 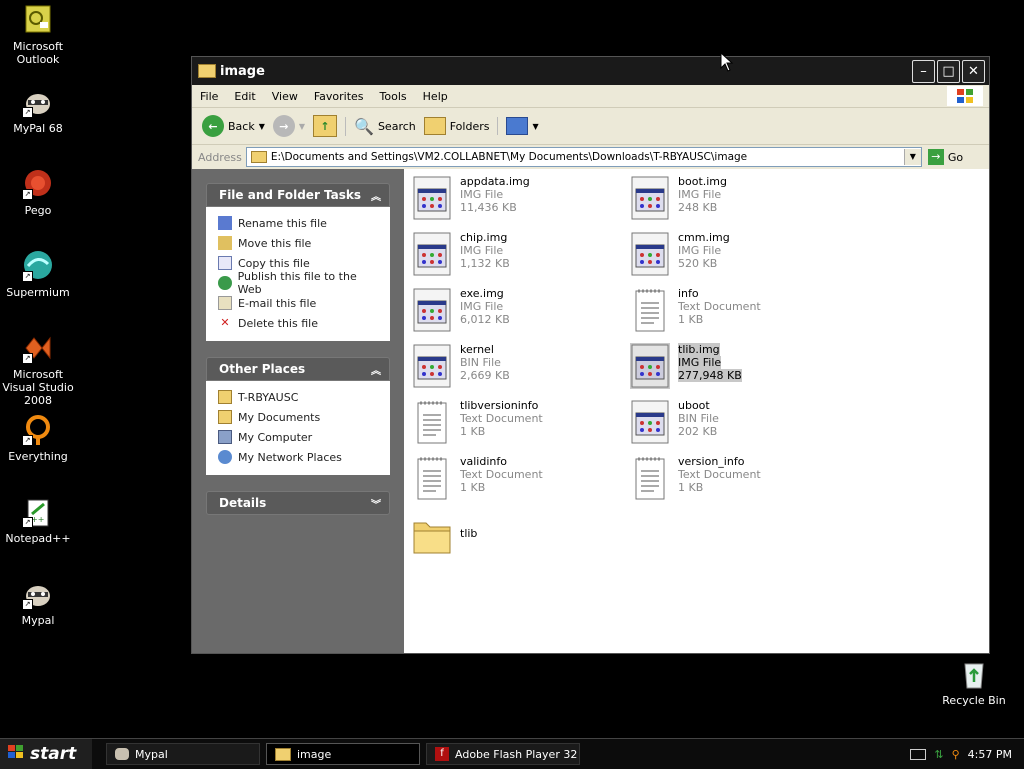 I want to click on desktop-icon-everything: ↗ Everything, so click(x=38, y=438).